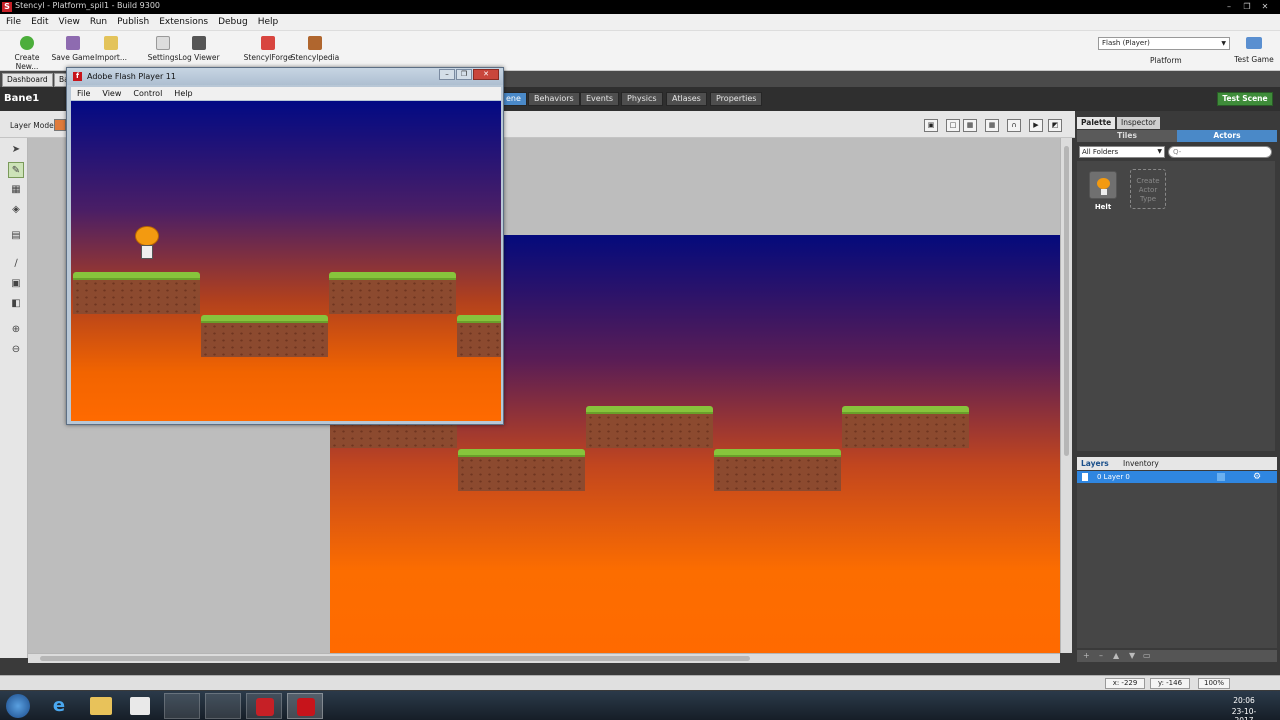 The image size is (1280, 720). Describe the element at coordinates (199, 43) in the screenshot. I see `log-viewer-icon` at that location.